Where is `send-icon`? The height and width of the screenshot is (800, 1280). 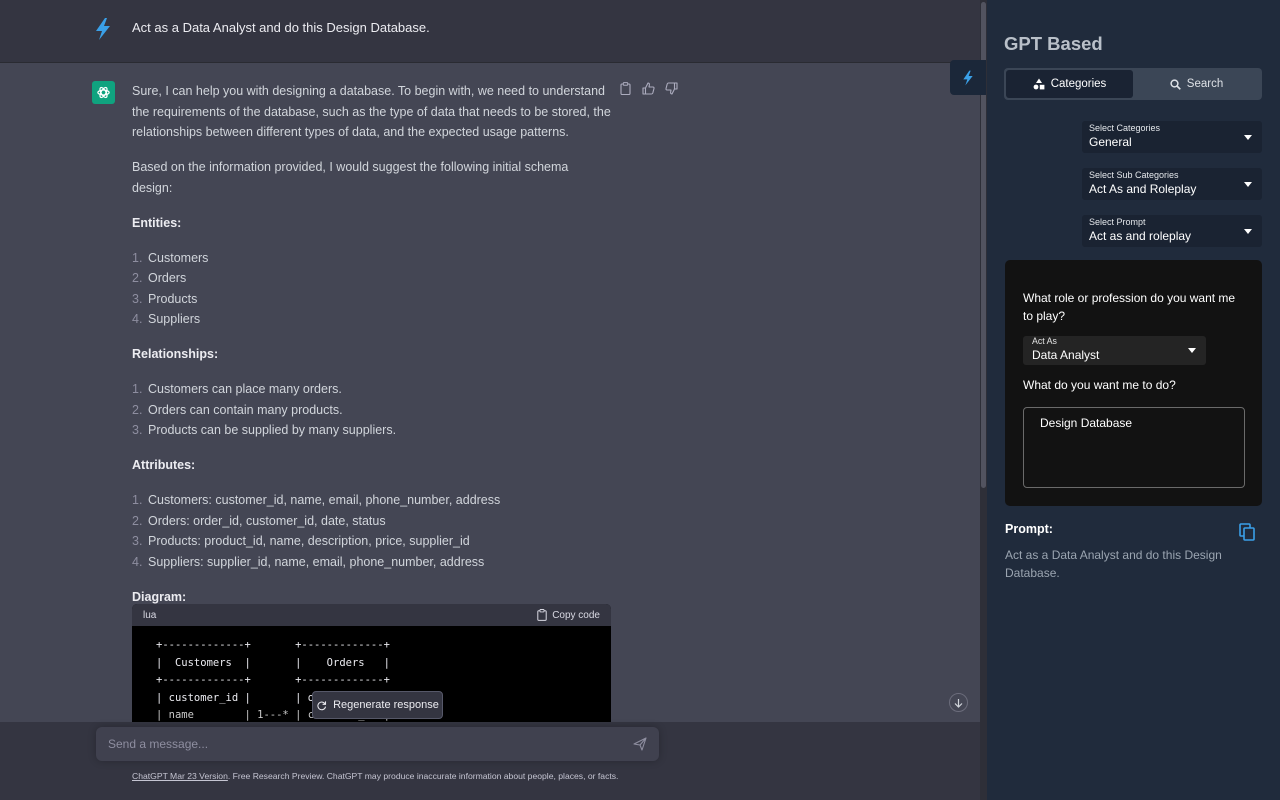 send-icon is located at coordinates (640, 744).